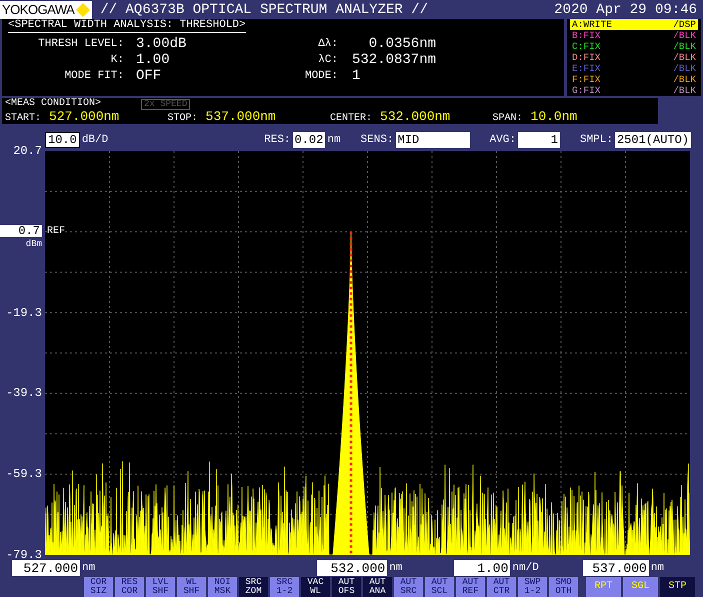 The width and height of the screenshot is (703, 597). Describe the element at coordinates (38, 9) in the screenshot. I see `brand-name: YOKOGAWA` at that location.